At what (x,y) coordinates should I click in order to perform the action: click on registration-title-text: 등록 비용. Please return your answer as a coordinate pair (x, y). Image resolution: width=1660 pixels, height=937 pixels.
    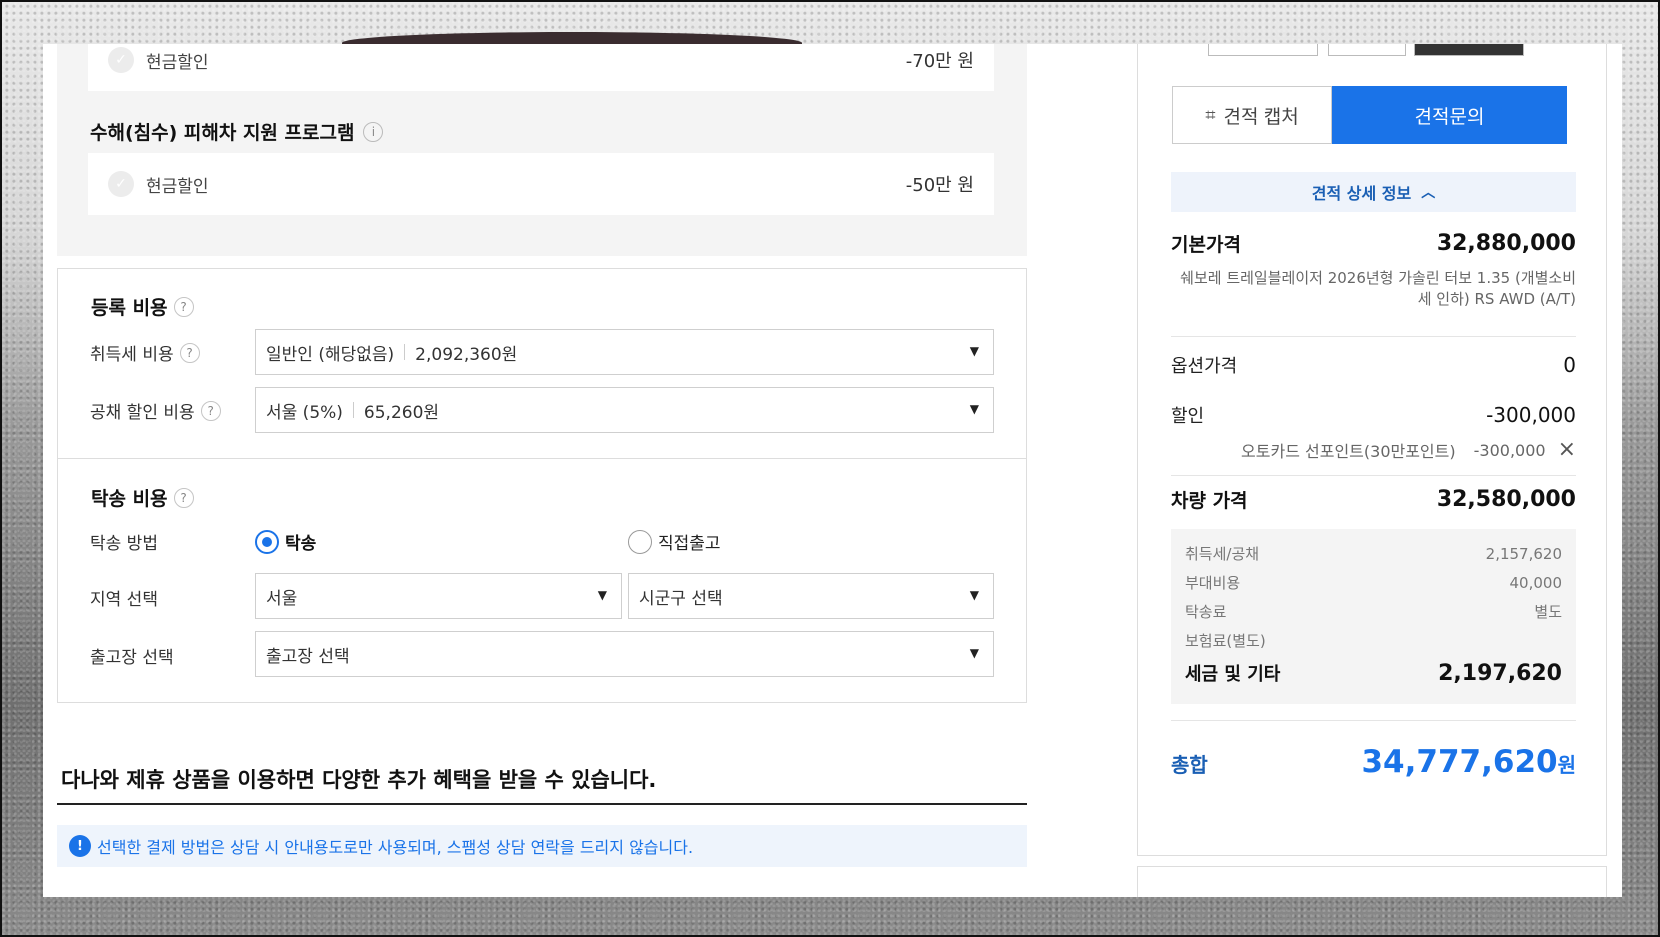
    Looking at the image, I should click on (129, 308).